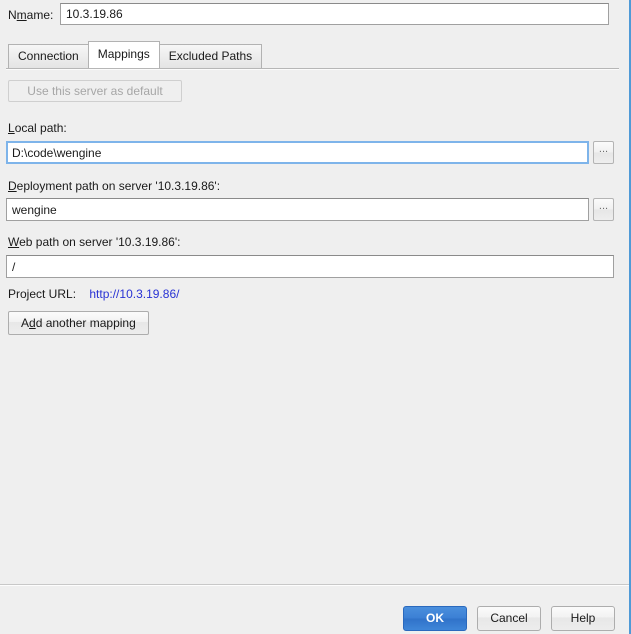  What do you see at coordinates (435, 618) in the screenshot?
I see `ok-button: OK` at bounding box center [435, 618].